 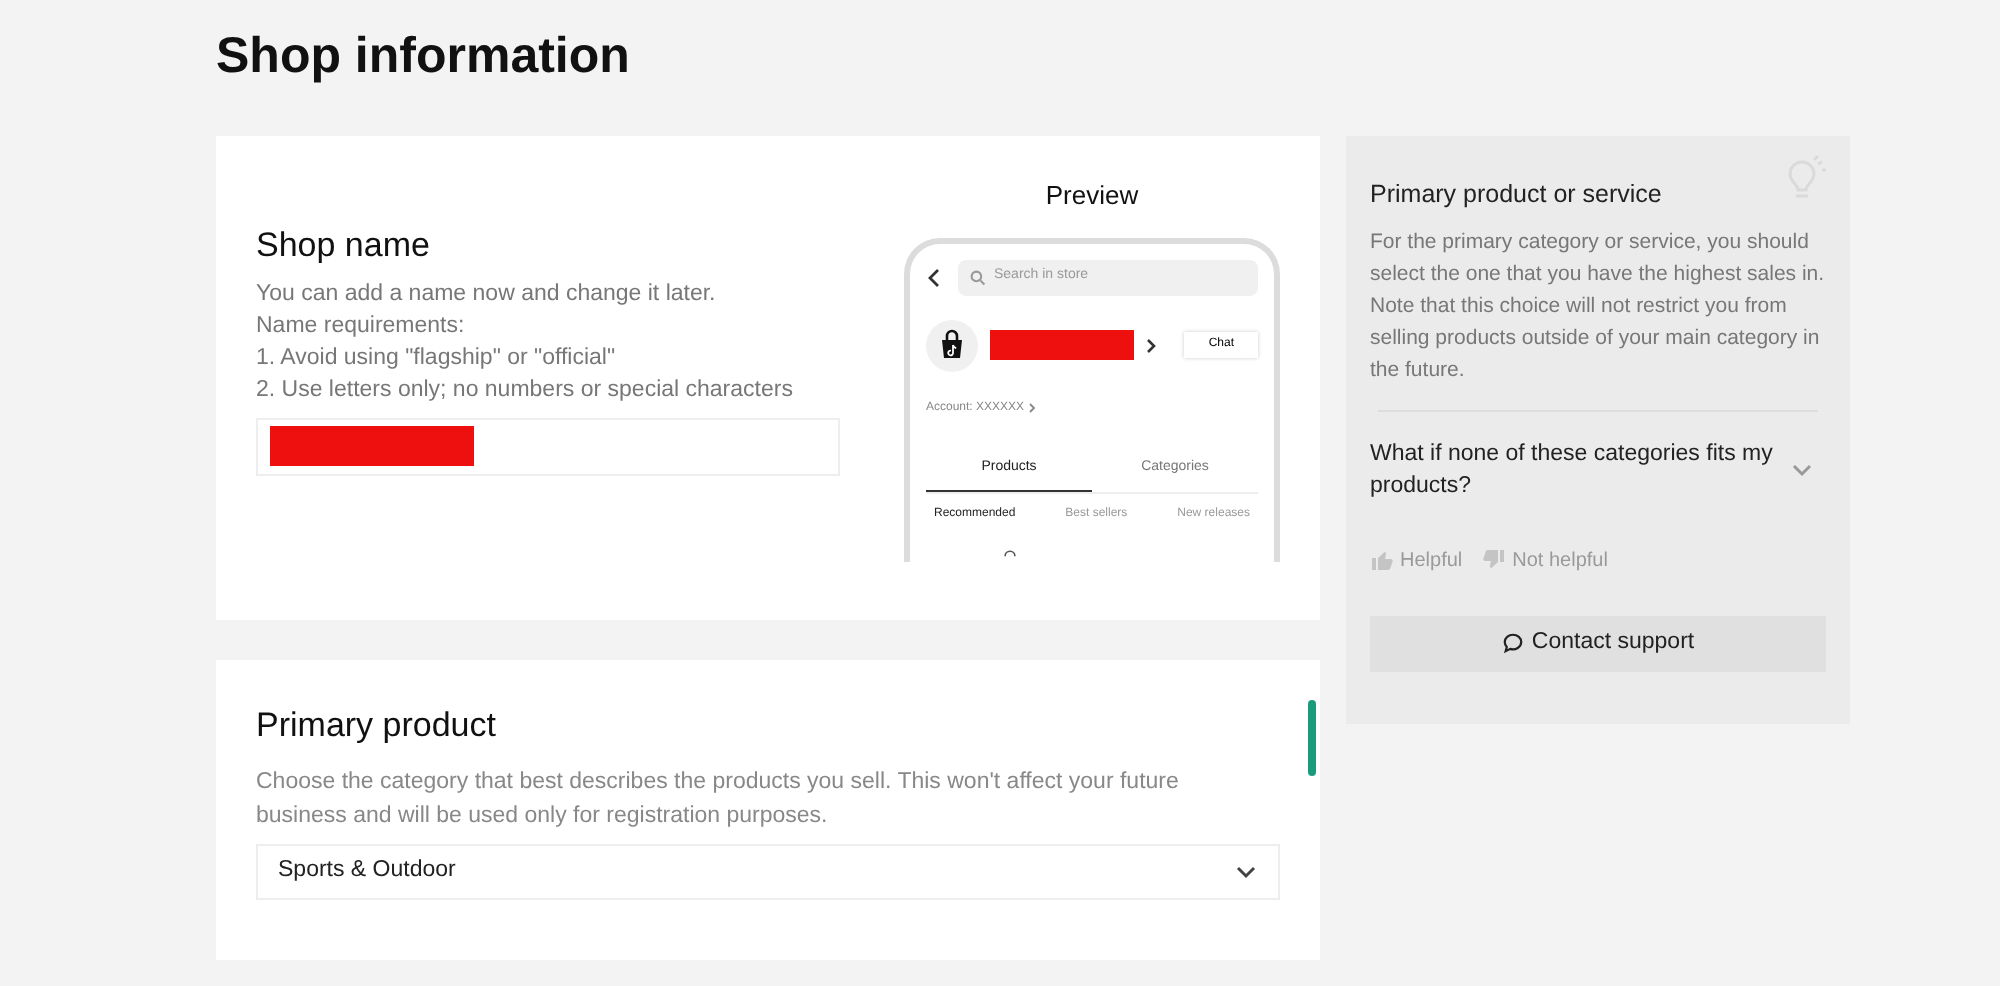 What do you see at coordinates (361, 326) in the screenshot?
I see `requirement-text: Name requirements:` at bounding box center [361, 326].